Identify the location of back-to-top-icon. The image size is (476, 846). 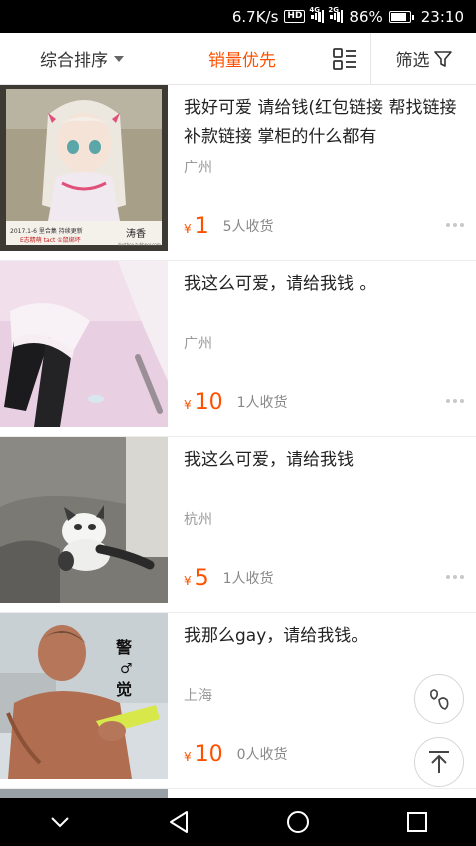
(439, 762).